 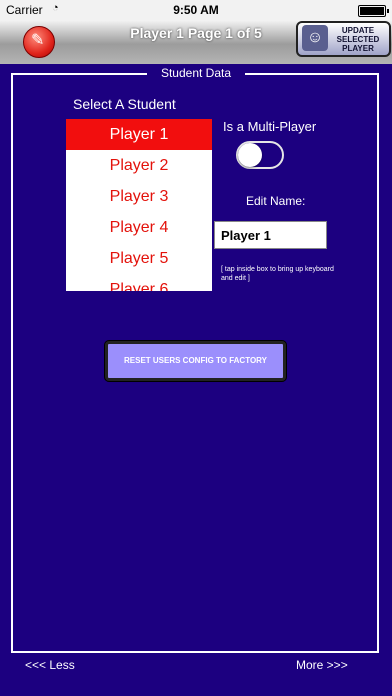 I want to click on update-selected-player-button: ☺ UPDATE SELECTED PLAYER, so click(x=343, y=39).